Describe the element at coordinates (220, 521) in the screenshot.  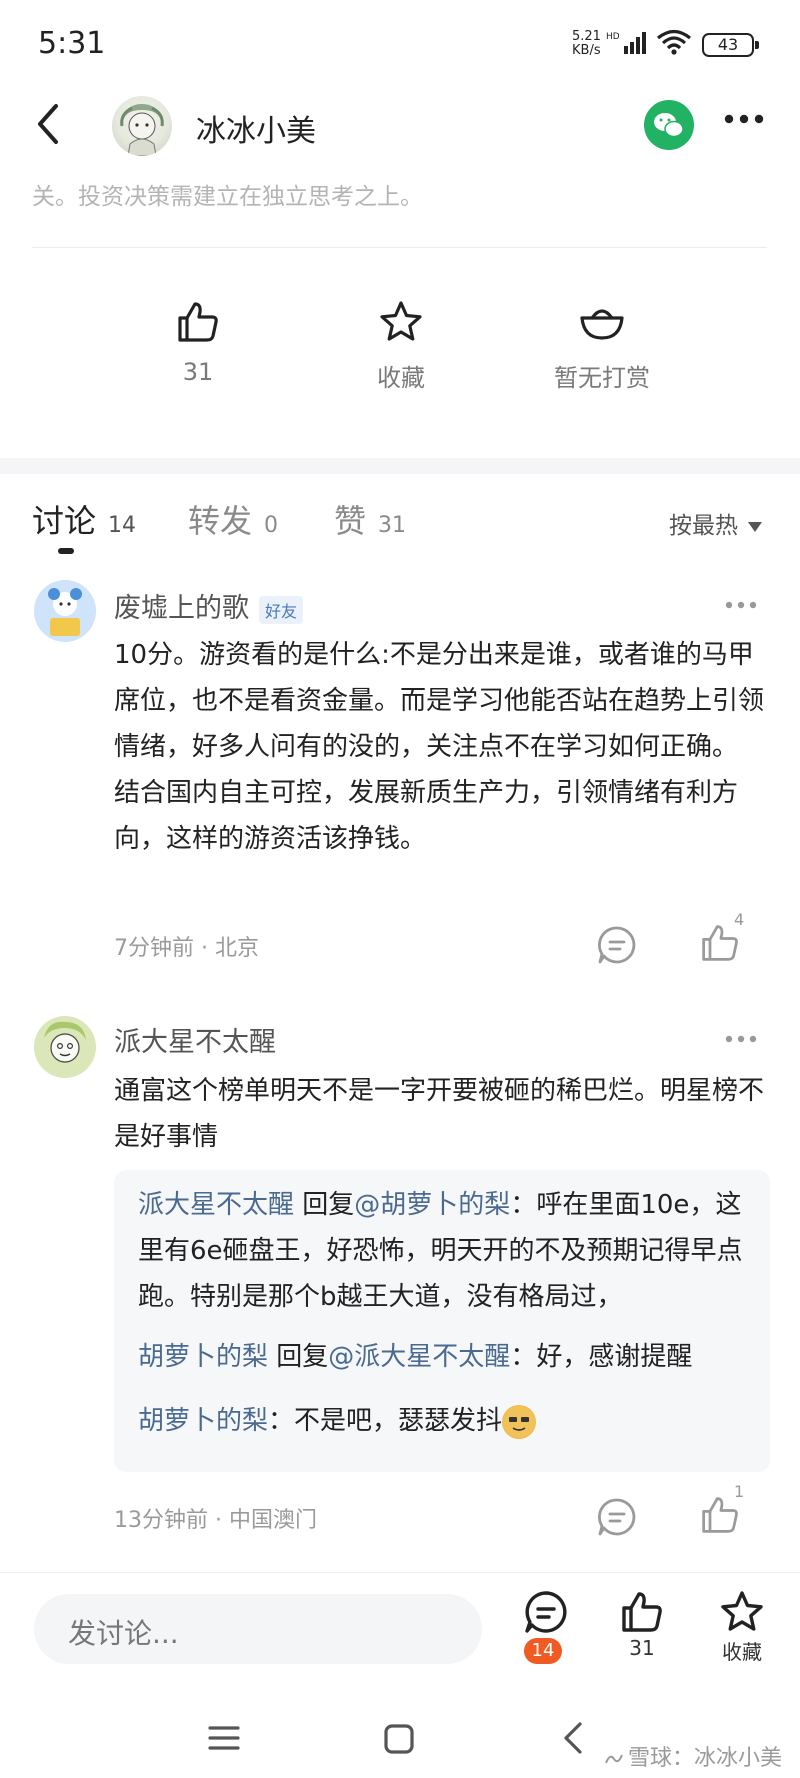
I see `tab-label: 转发` at that location.